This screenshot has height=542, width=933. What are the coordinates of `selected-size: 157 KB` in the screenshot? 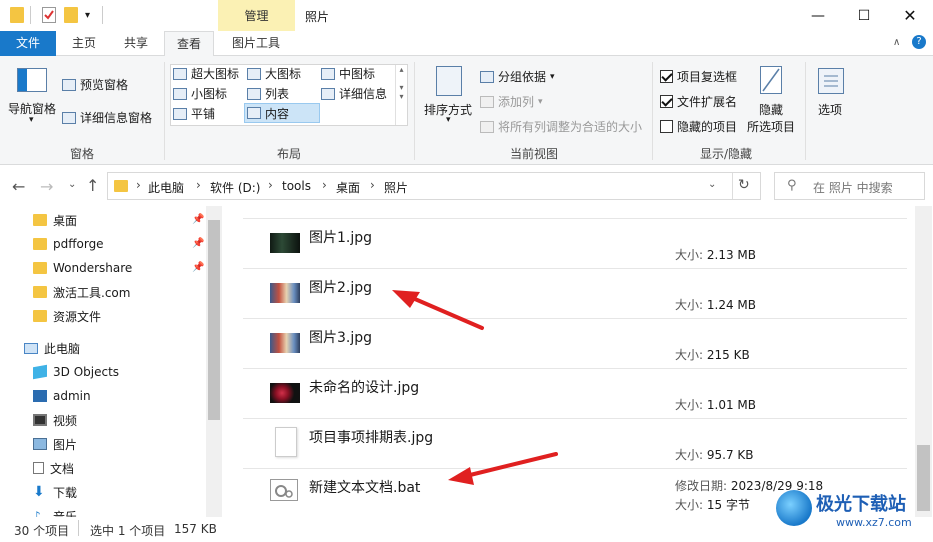 It's located at (195, 529).